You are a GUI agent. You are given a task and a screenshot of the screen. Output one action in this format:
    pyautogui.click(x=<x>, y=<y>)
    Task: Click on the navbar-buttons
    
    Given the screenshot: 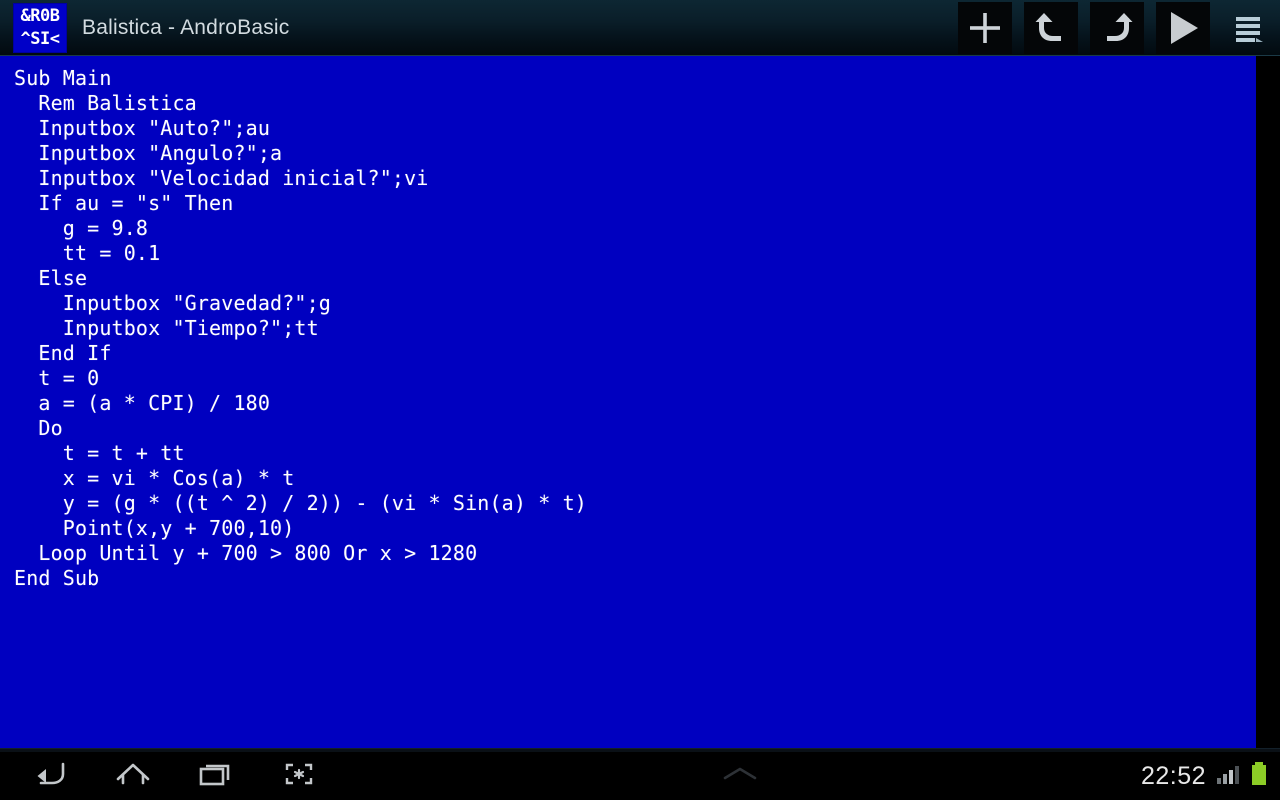 What is the action you would take?
    pyautogui.click(x=170, y=776)
    